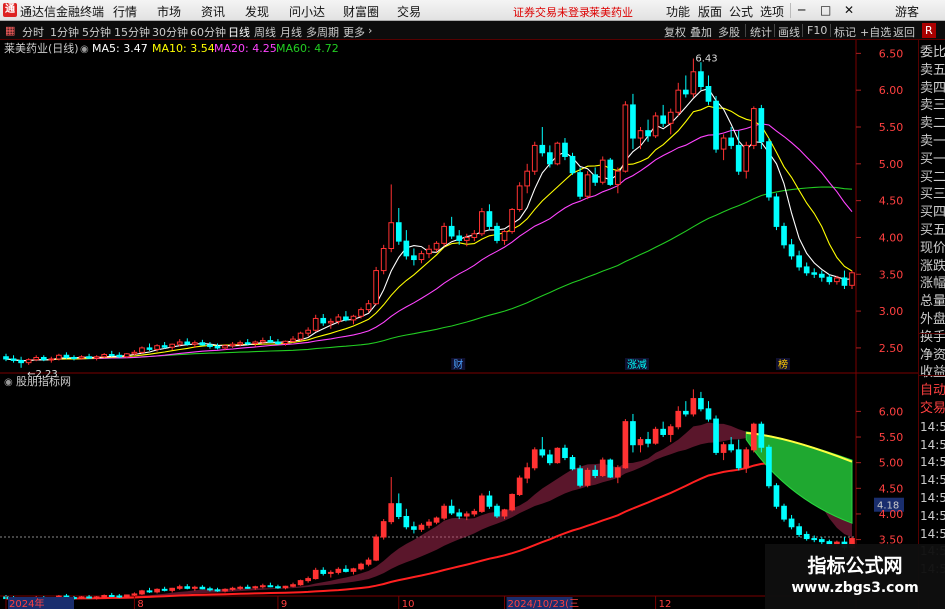 This screenshot has width=945, height=609. What do you see at coordinates (239, 32) in the screenshot?
I see `period-daily: 日线` at bounding box center [239, 32].